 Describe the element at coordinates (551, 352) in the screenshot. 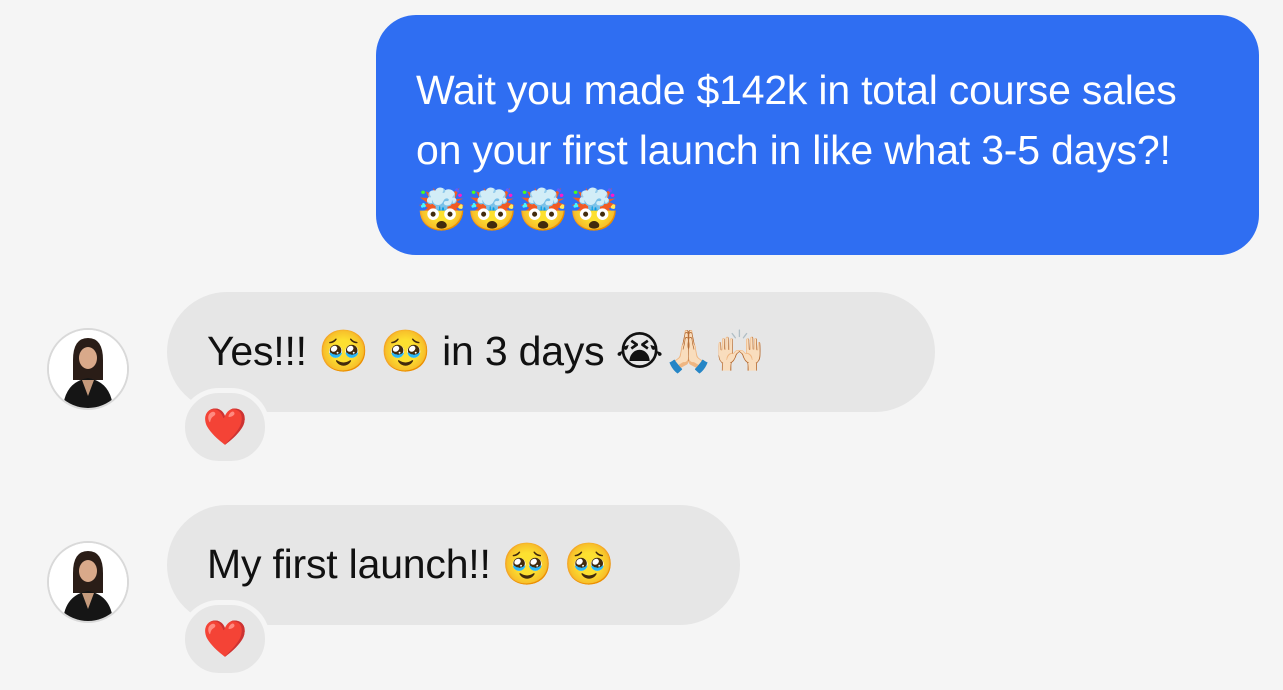

I see `incoming-message-bubble: Yes!!! 🥹 🥹 in 3 days 😭🙏🏻🙌🏻` at that location.